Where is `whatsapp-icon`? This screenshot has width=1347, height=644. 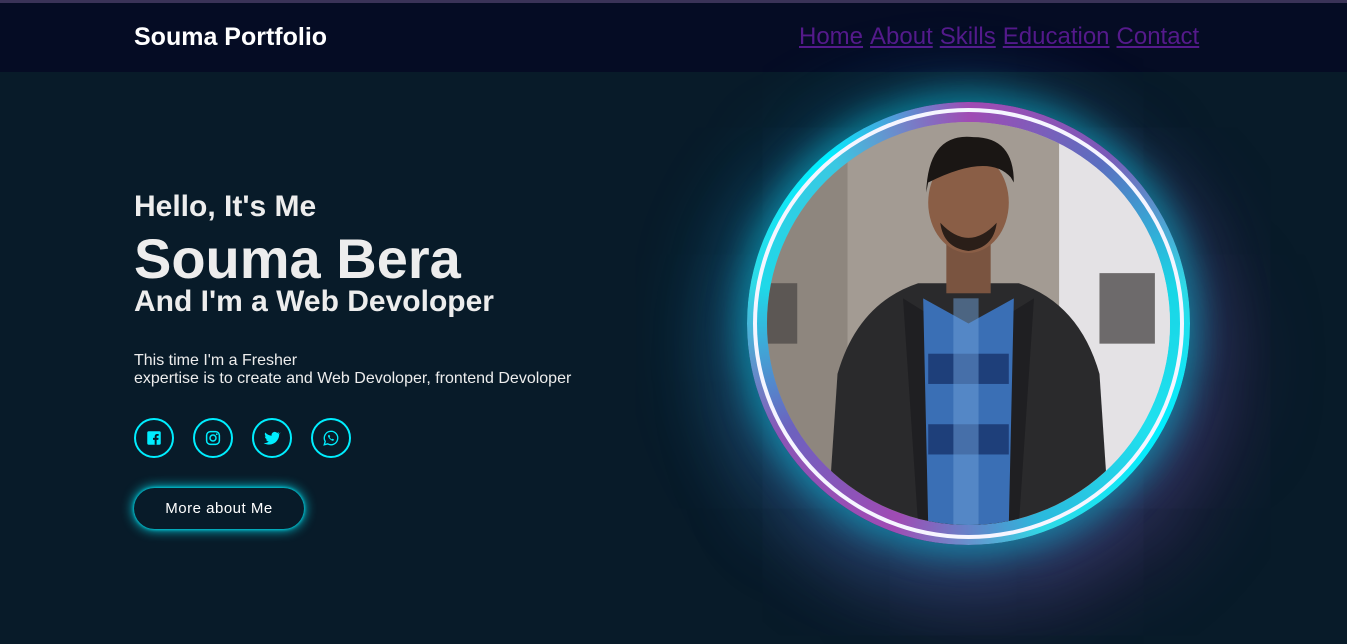 whatsapp-icon is located at coordinates (331, 438).